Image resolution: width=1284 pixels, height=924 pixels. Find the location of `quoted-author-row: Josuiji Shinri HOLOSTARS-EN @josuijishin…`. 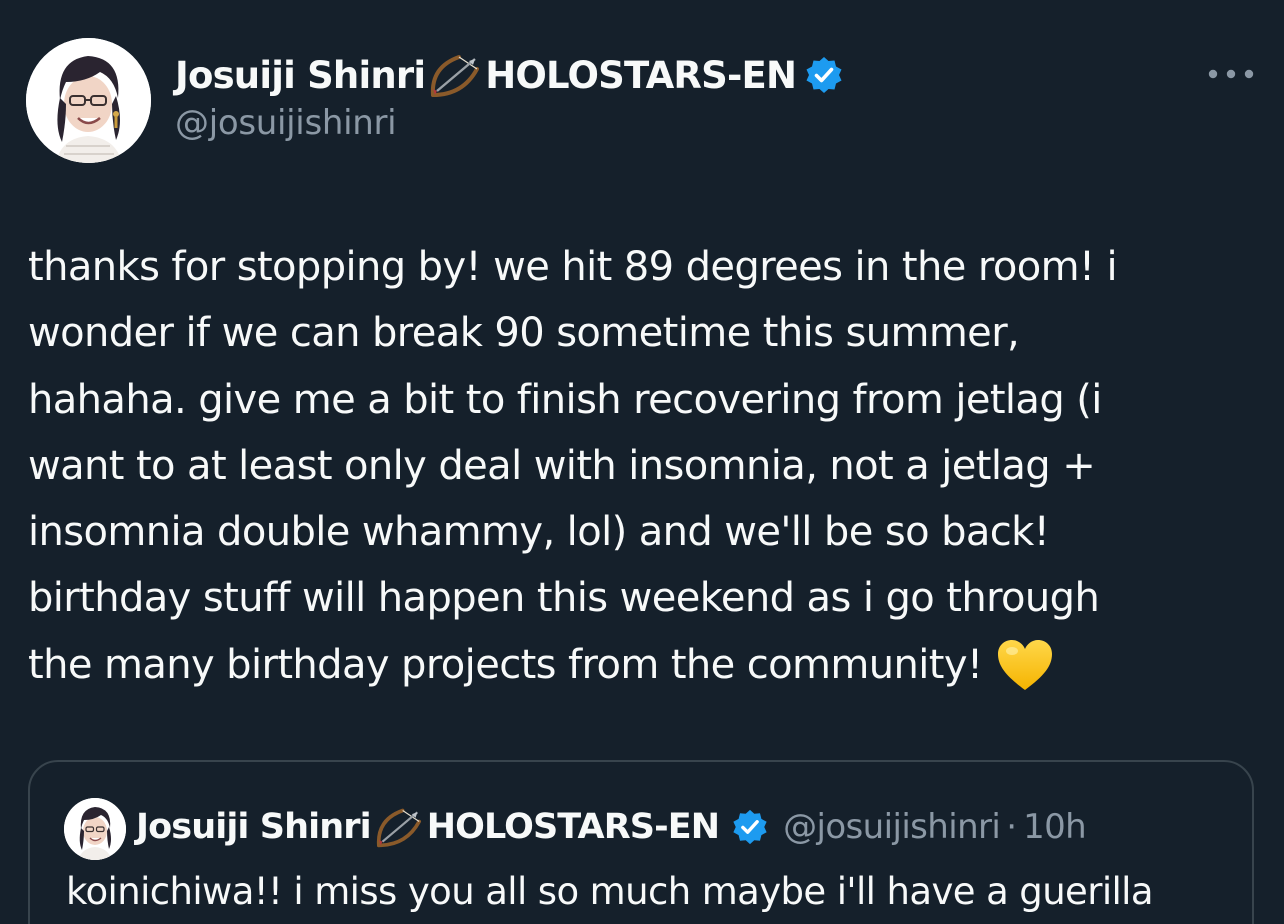

quoted-author-row: Josuiji Shinri HOLOSTARS-EN @josuijishin… is located at coordinates (611, 827).